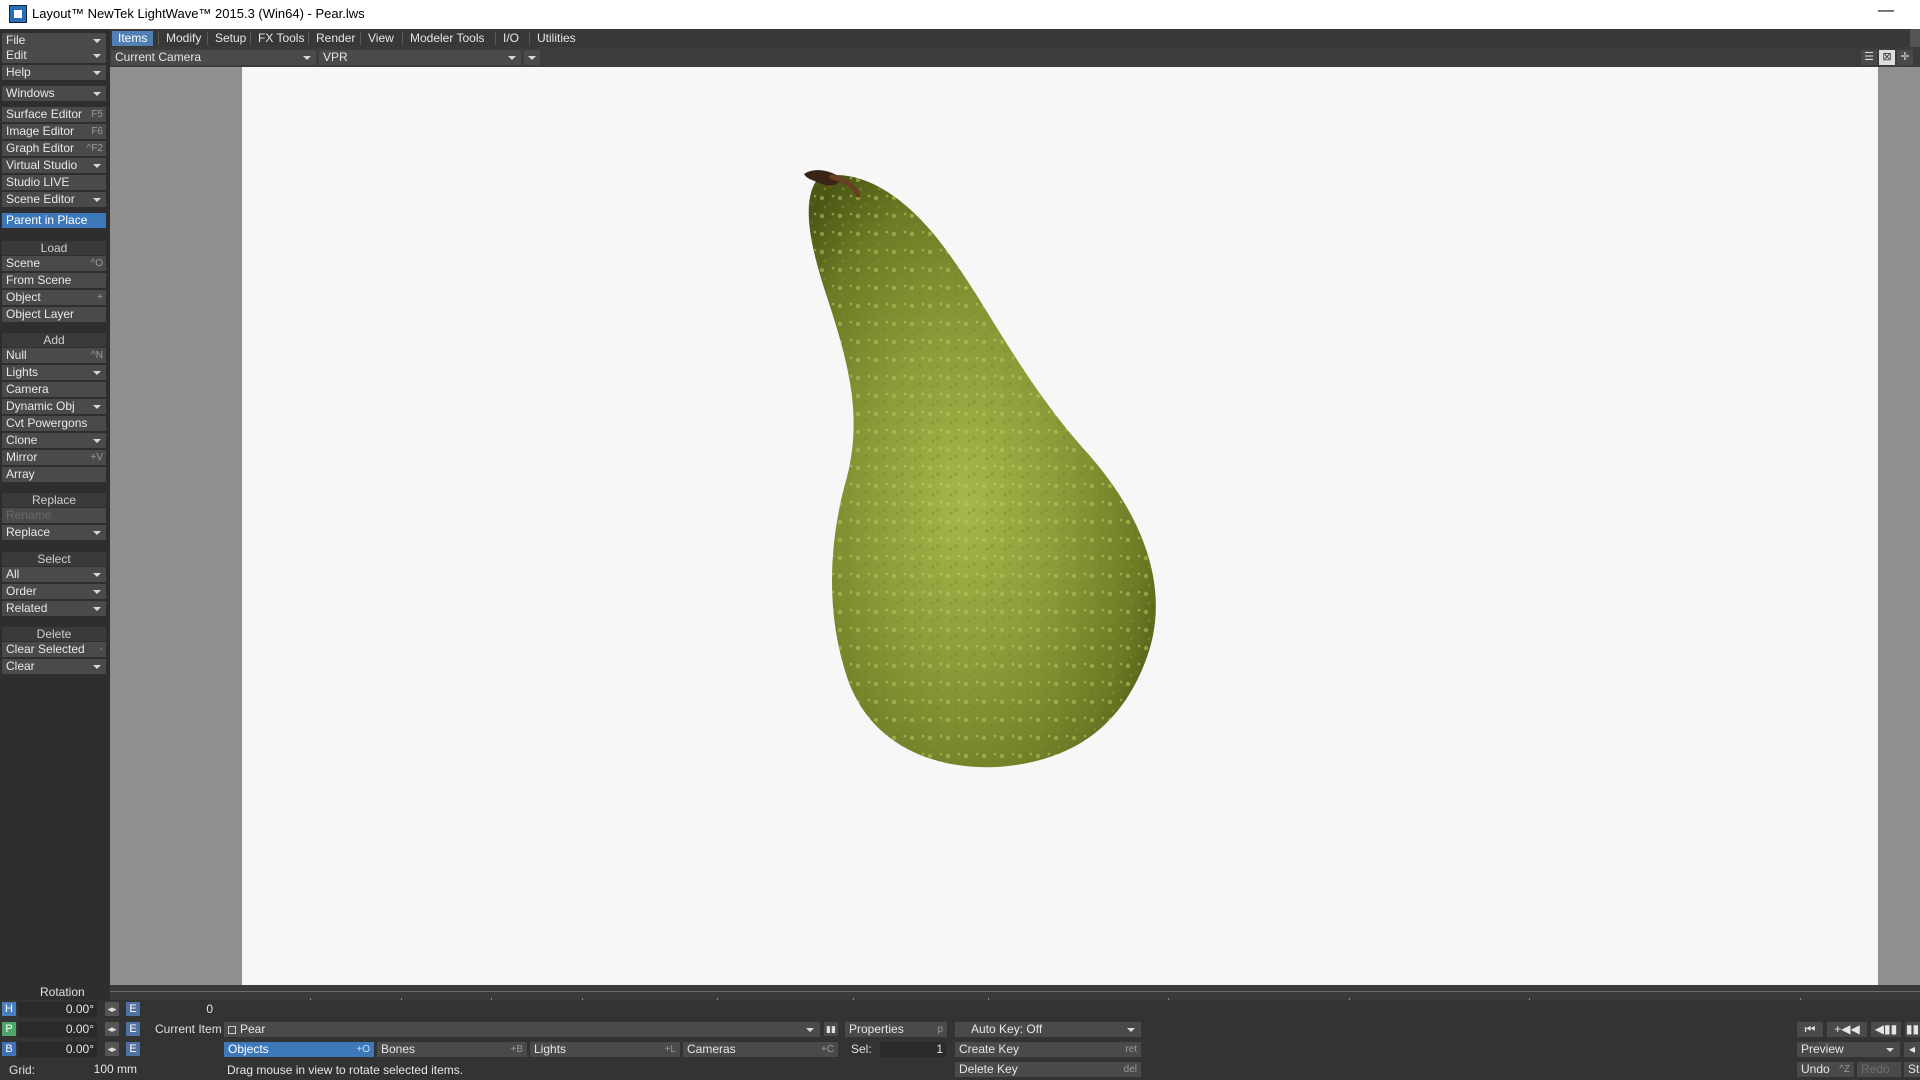 The image size is (1920, 1080). Describe the element at coordinates (133, 38) in the screenshot. I see `tab-items: Items` at that location.